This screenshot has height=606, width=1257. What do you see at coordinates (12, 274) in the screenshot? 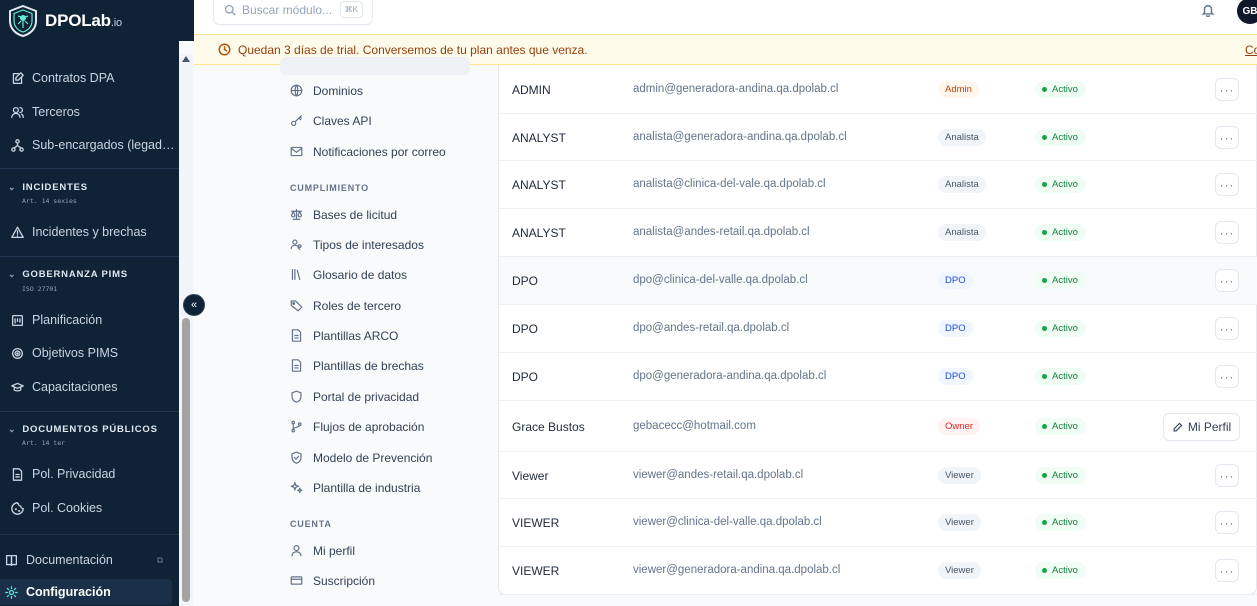
I see `chevron-down-icon: ⌄` at bounding box center [12, 274].